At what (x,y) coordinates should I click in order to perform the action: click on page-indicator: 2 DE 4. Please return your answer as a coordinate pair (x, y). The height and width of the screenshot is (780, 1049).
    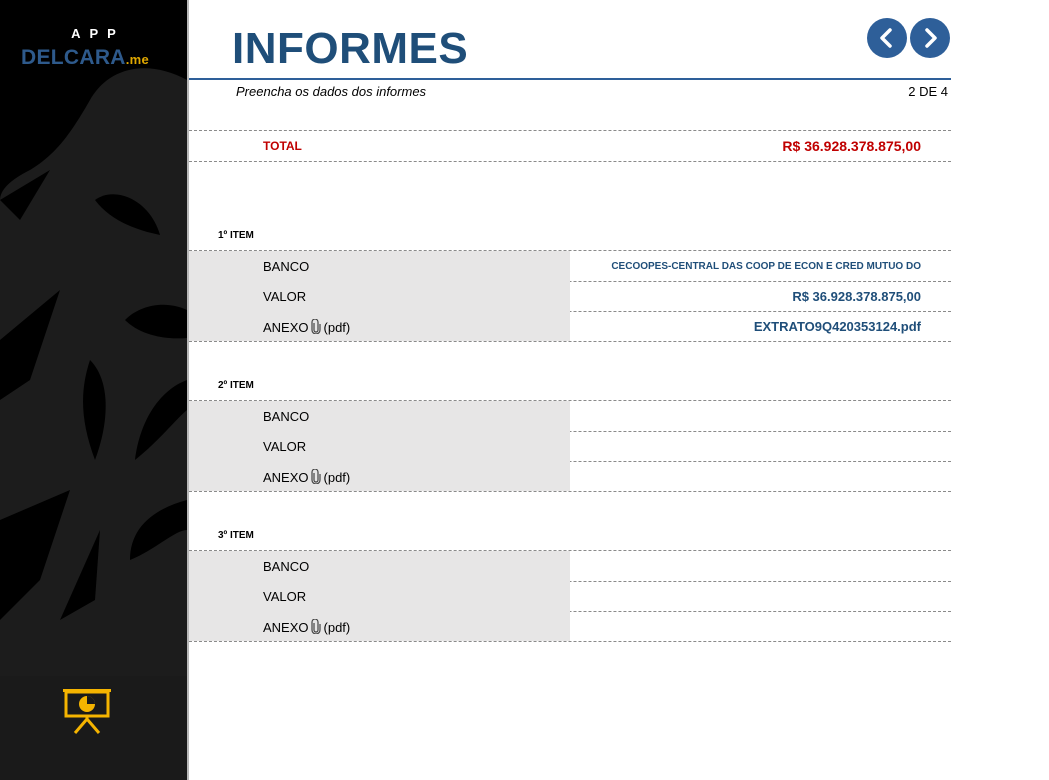
    Looking at the image, I should click on (928, 91).